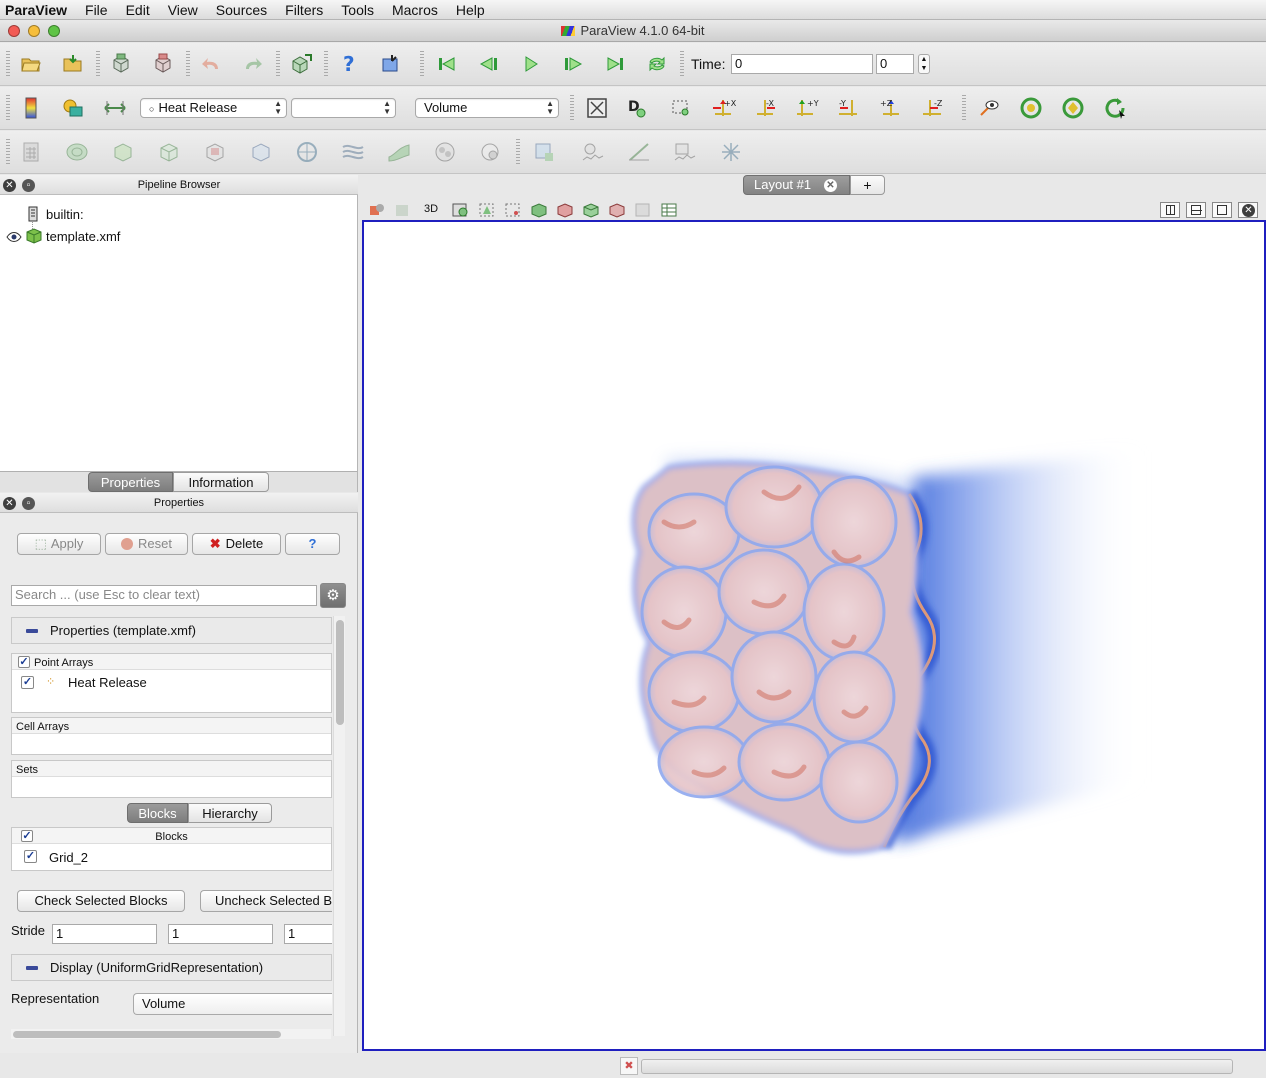 Image resolution: width=1266 pixels, height=1078 pixels. Describe the element at coordinates (1073, 108) in the screenshot. I see `rotate-minus-90-icon` at that location.